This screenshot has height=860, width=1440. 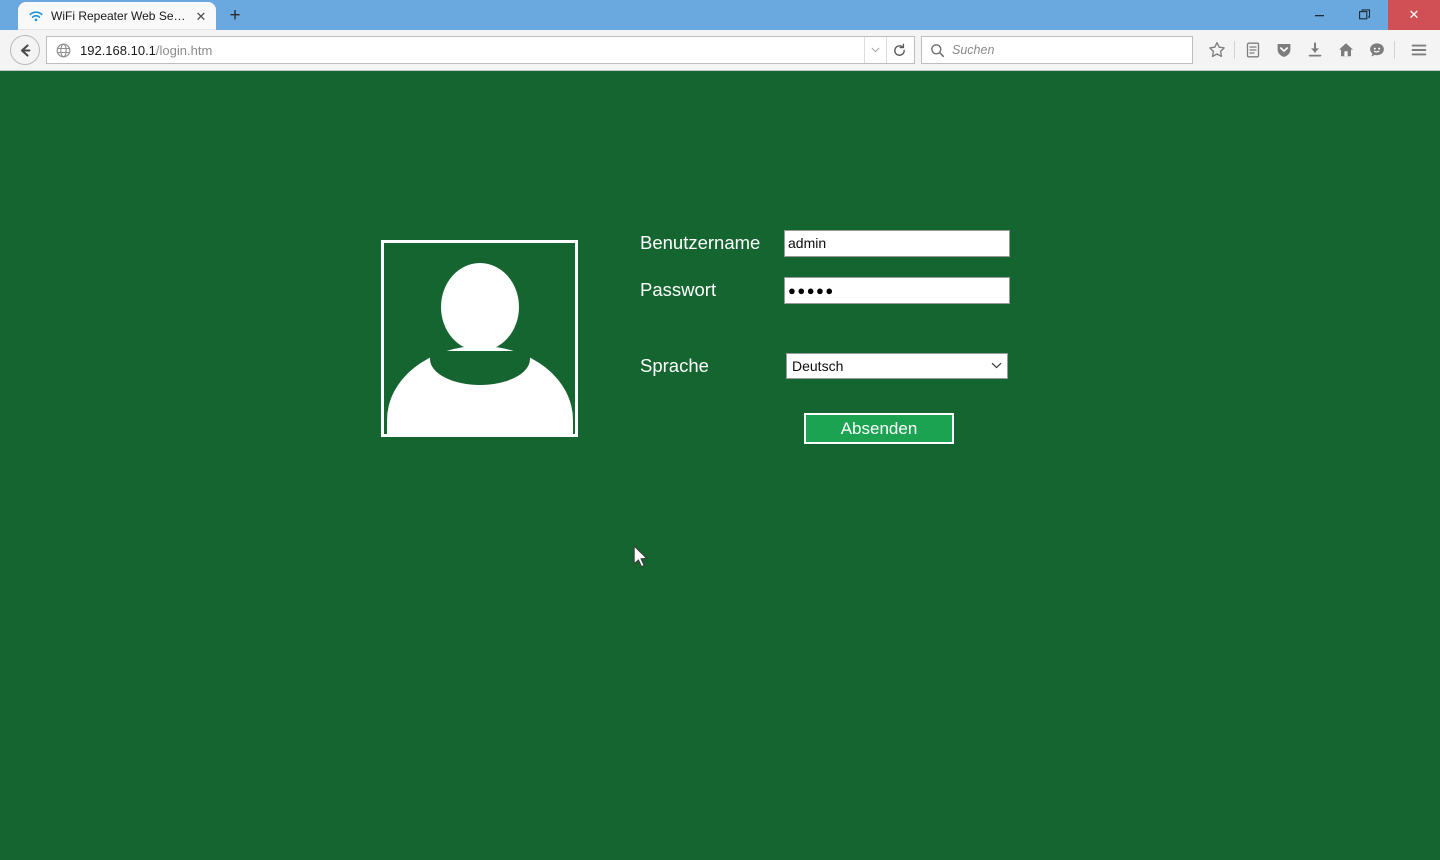 What do you see at coordinates (678, 289) in the screenshot?
I see `password-label: Passwort` at bounding box center [678, 289].